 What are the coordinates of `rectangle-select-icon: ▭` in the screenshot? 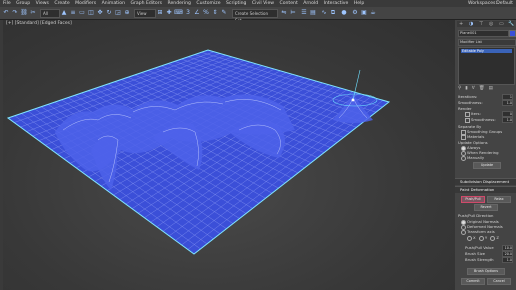 It's located at (82, 13).